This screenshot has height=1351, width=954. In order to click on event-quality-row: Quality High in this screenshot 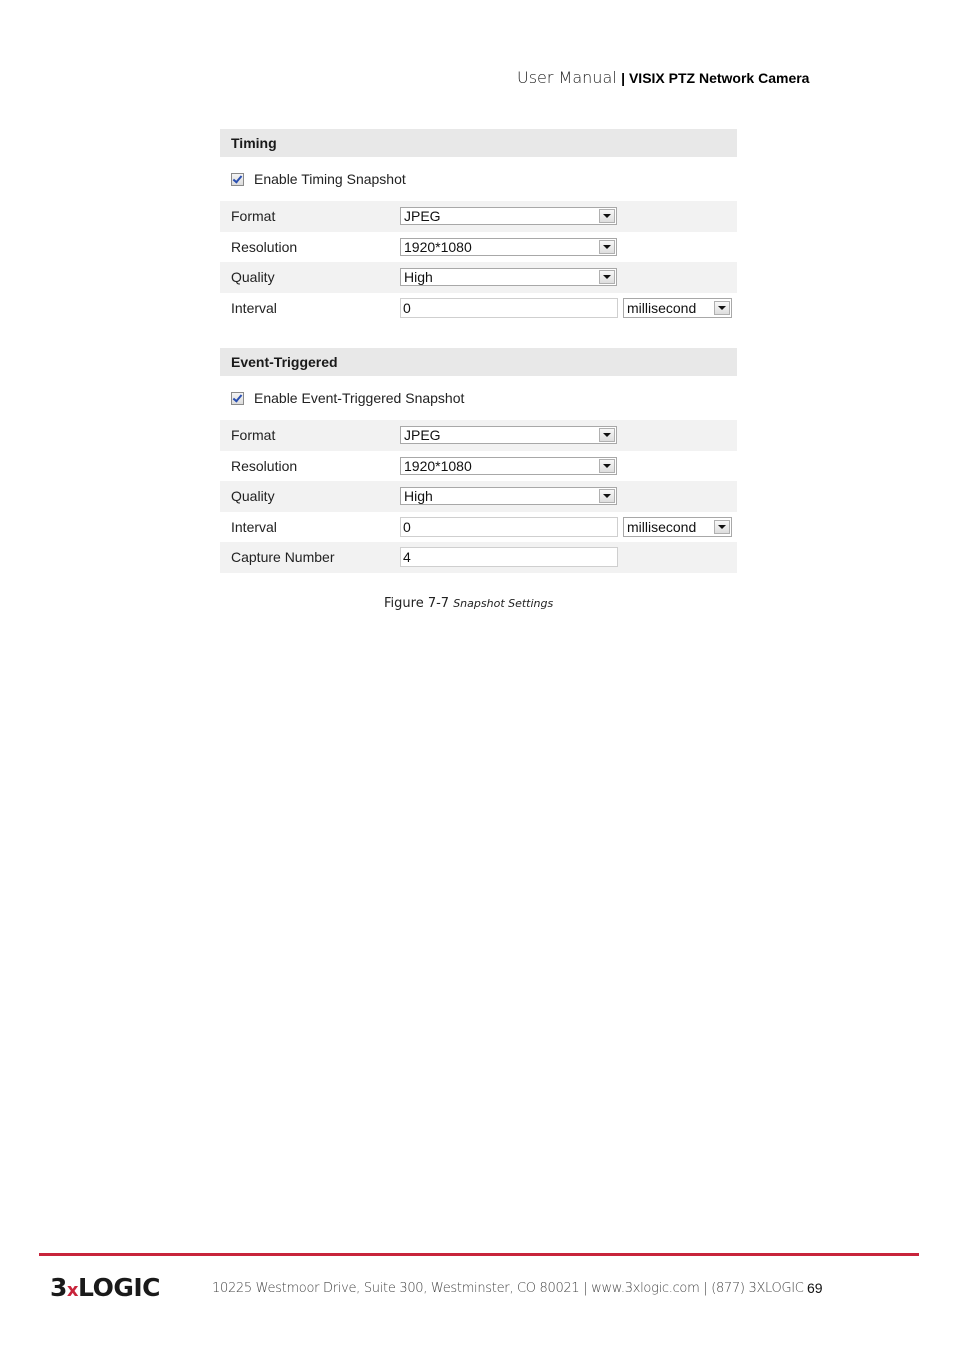, I will do `click(478, 496)`.